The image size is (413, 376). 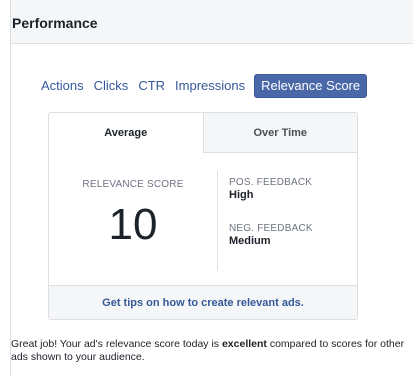 What do you see at coordinates (212, 22) in the screenshot?
I see `panel-header: Performance` at bounding box center [212, 22].